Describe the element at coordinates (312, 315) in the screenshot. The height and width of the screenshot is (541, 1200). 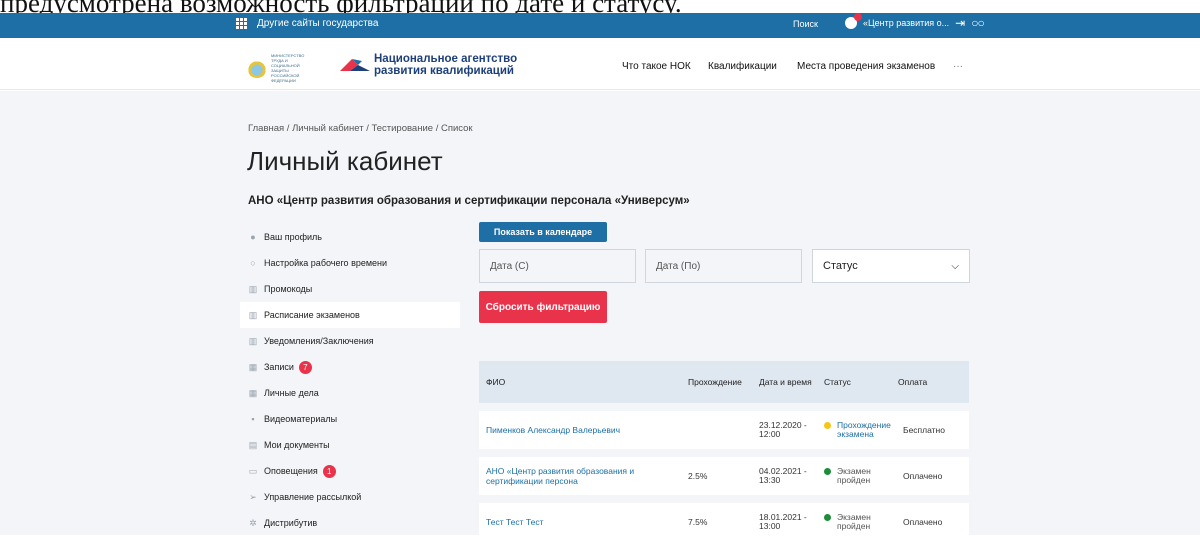
I see `sidebar-item-label: Расписание экзаменов` at that location.